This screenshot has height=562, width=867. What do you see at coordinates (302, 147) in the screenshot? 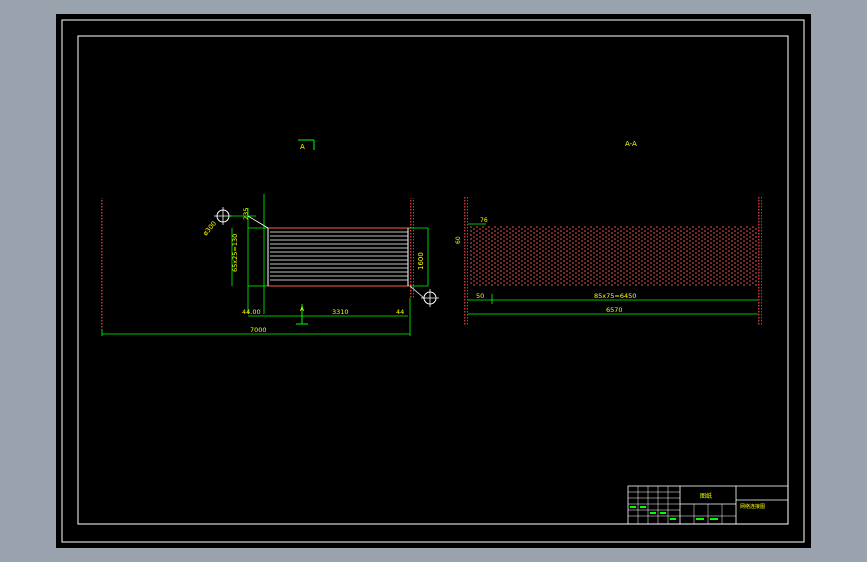
I see `section-label-left: A` at bounding box center [302, 147].